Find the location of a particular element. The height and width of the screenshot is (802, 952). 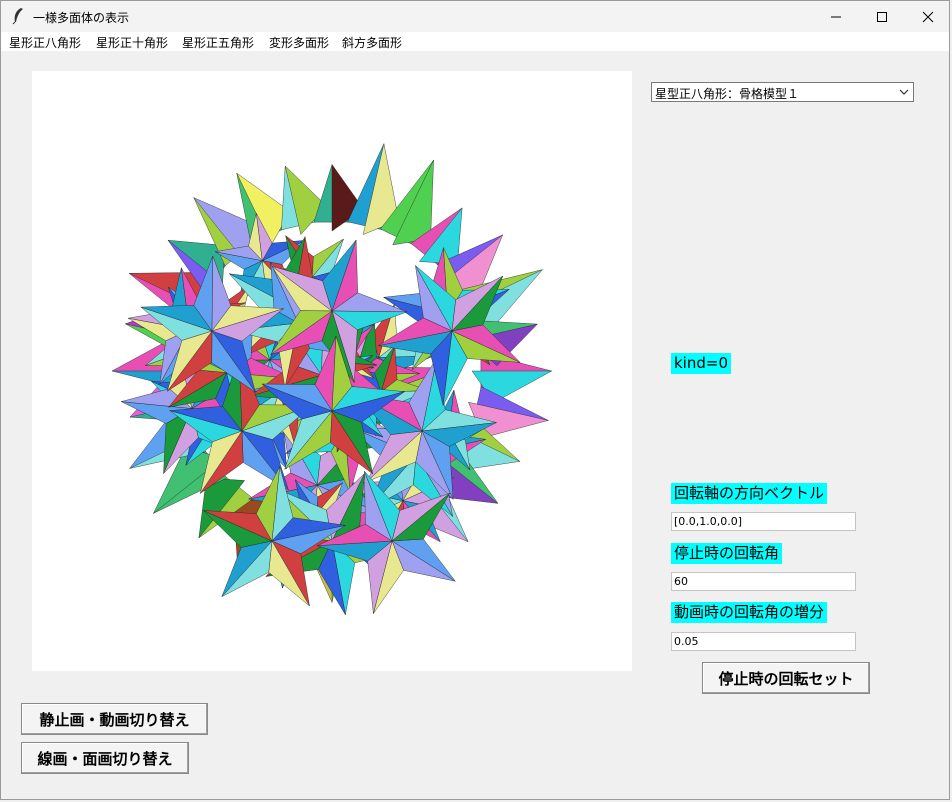

axis-label: 回転軸の方向ベクトル is located at coordinates (749, 493).